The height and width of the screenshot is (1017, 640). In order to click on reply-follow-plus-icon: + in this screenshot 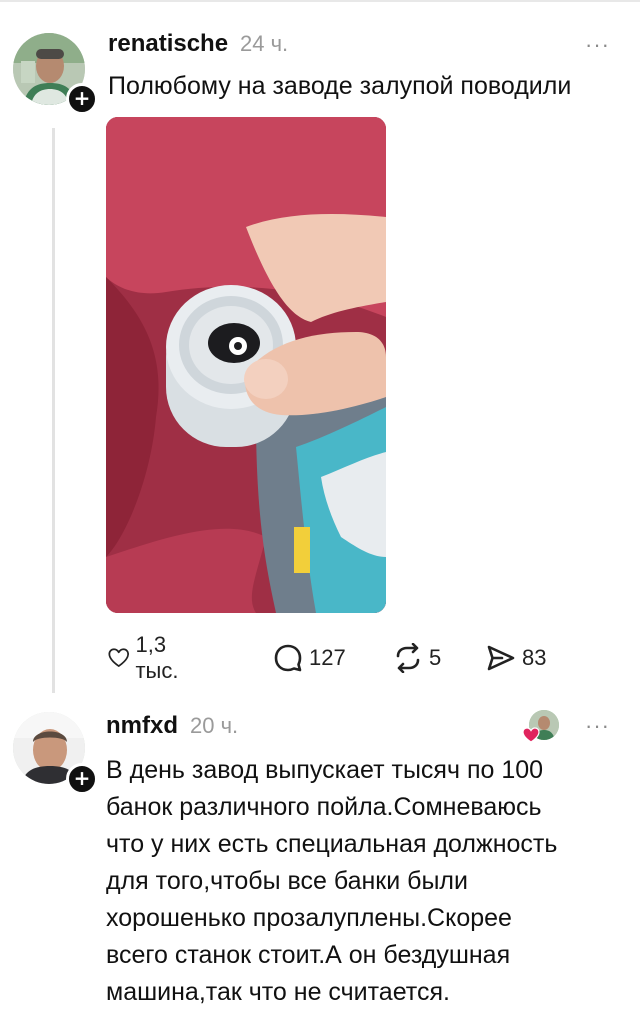, I will do `click(82, 779)`.